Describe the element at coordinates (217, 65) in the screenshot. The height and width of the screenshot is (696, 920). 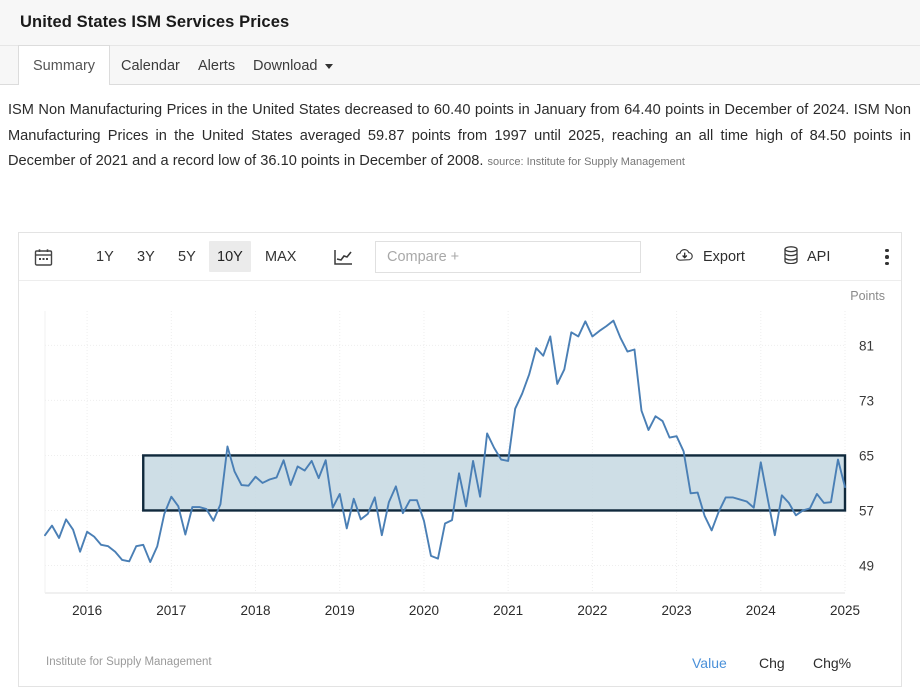
I see `tab-alerts-label: Alerts` at that location.